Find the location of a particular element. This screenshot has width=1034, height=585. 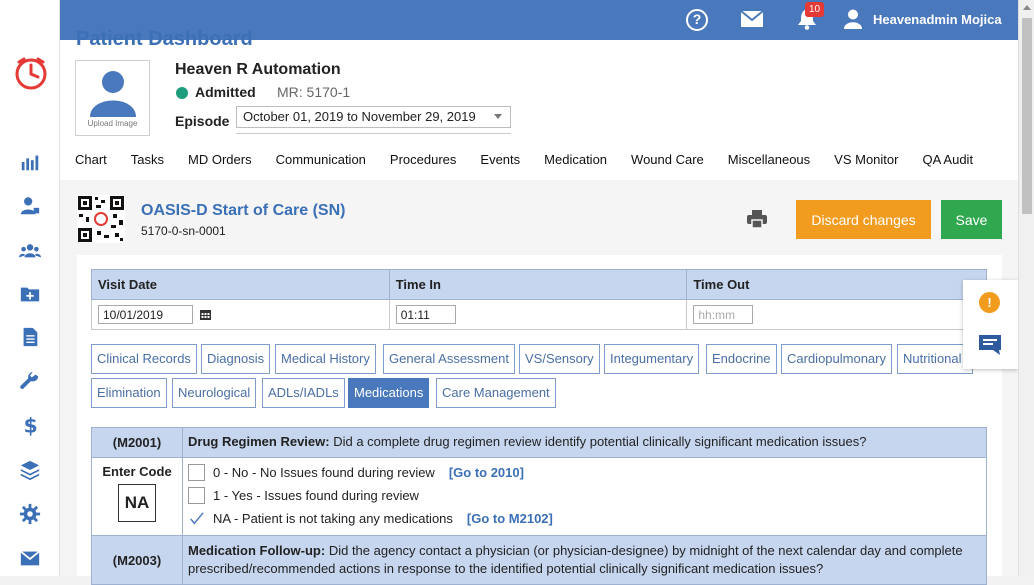

chat-icon is located at coordinates (990, 345).